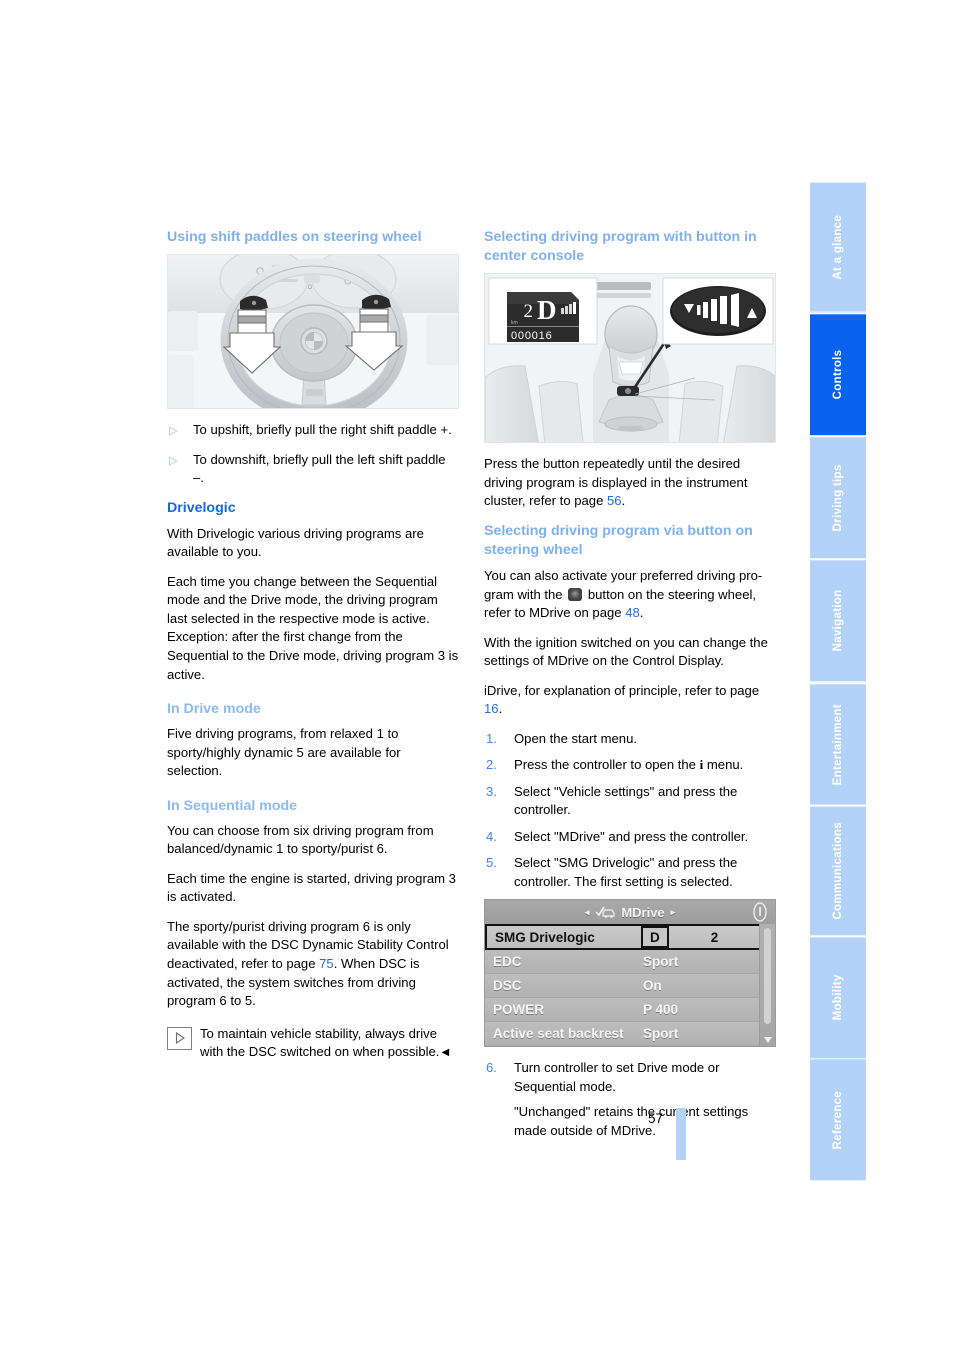 Image resolution: width=954 pixels, height=1351 pixels. I want to click on steering-wheel-graphic: D, so click(313, 332).